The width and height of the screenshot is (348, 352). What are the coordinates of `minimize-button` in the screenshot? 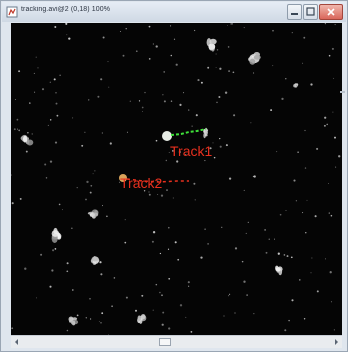 It's located at (294, 12).